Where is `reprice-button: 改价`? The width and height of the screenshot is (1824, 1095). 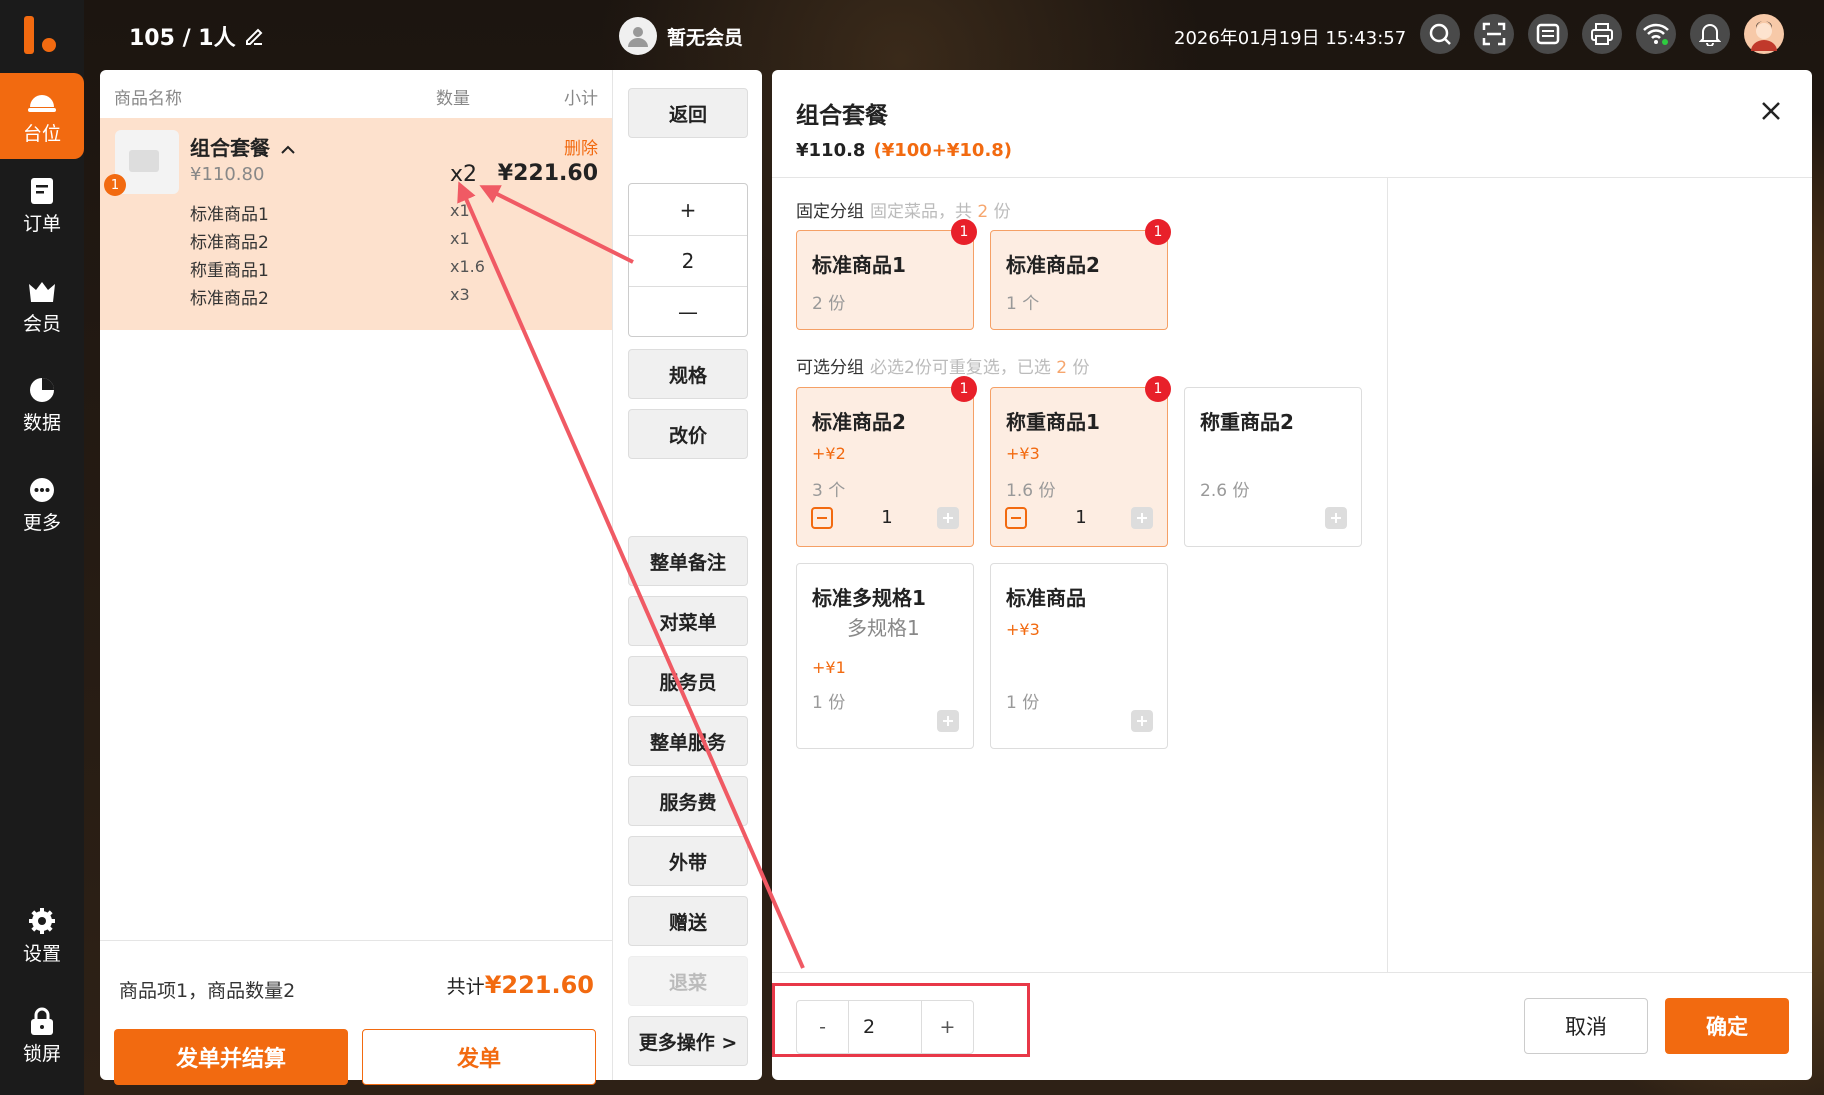
reprice-button: 改价 is located at coordinates (688, 434).